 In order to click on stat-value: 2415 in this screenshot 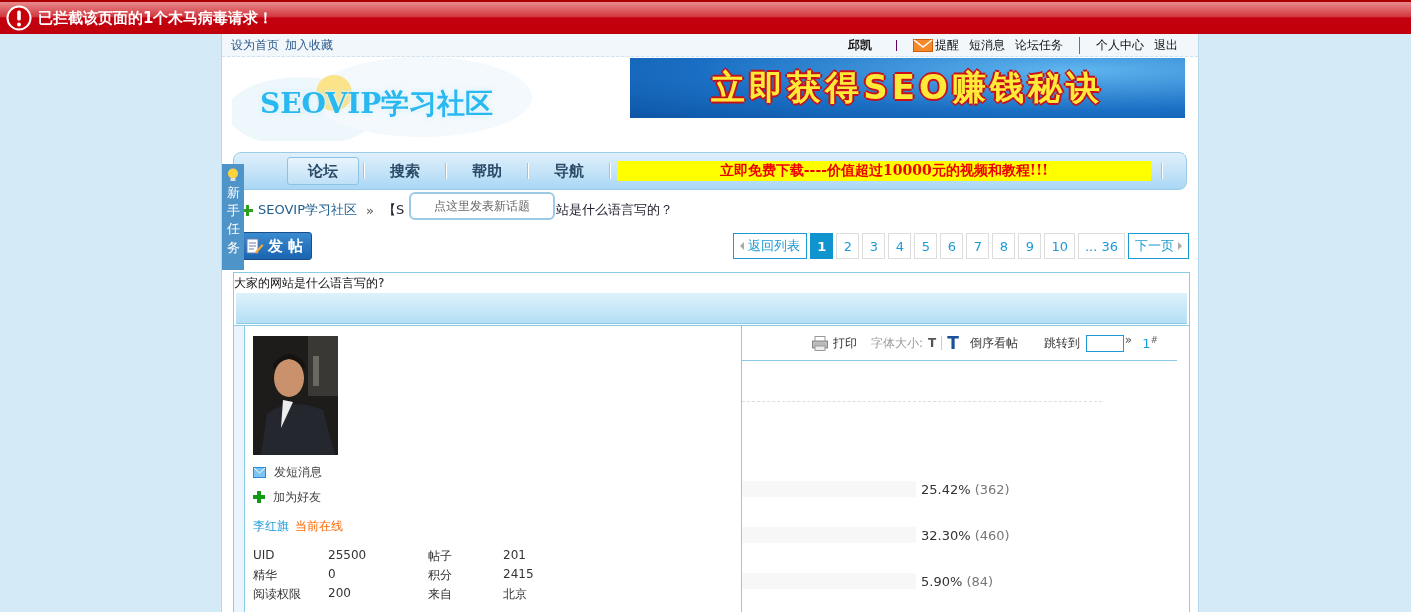, I will do `click(519, 575)`.